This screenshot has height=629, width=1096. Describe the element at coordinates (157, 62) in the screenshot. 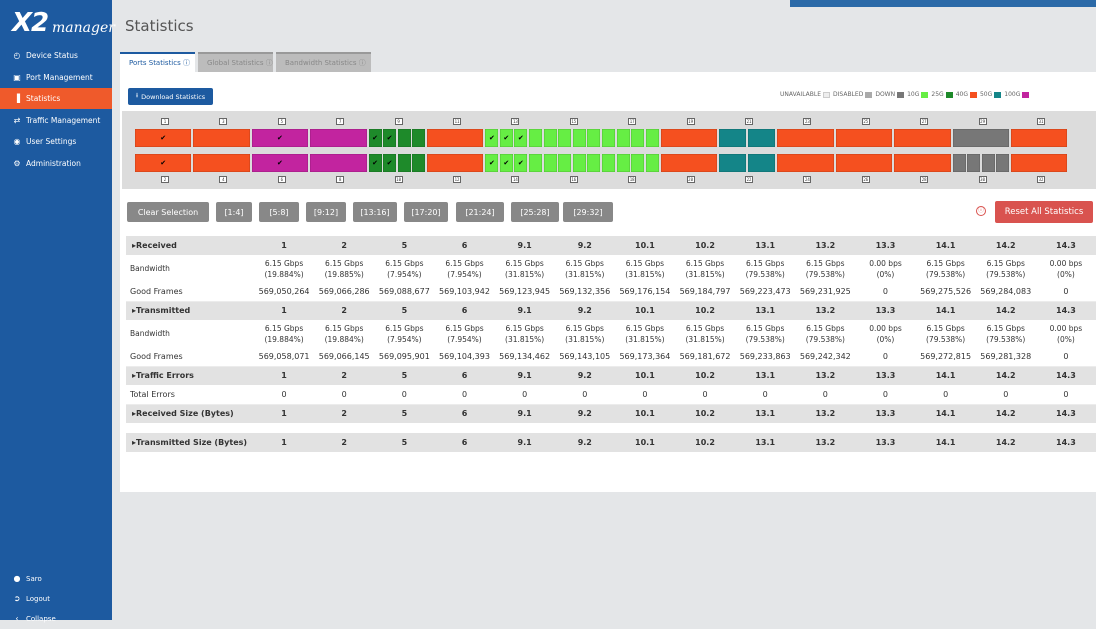

I see `tab-ports-statistics: Ports Statistics ⓘ` at that location.